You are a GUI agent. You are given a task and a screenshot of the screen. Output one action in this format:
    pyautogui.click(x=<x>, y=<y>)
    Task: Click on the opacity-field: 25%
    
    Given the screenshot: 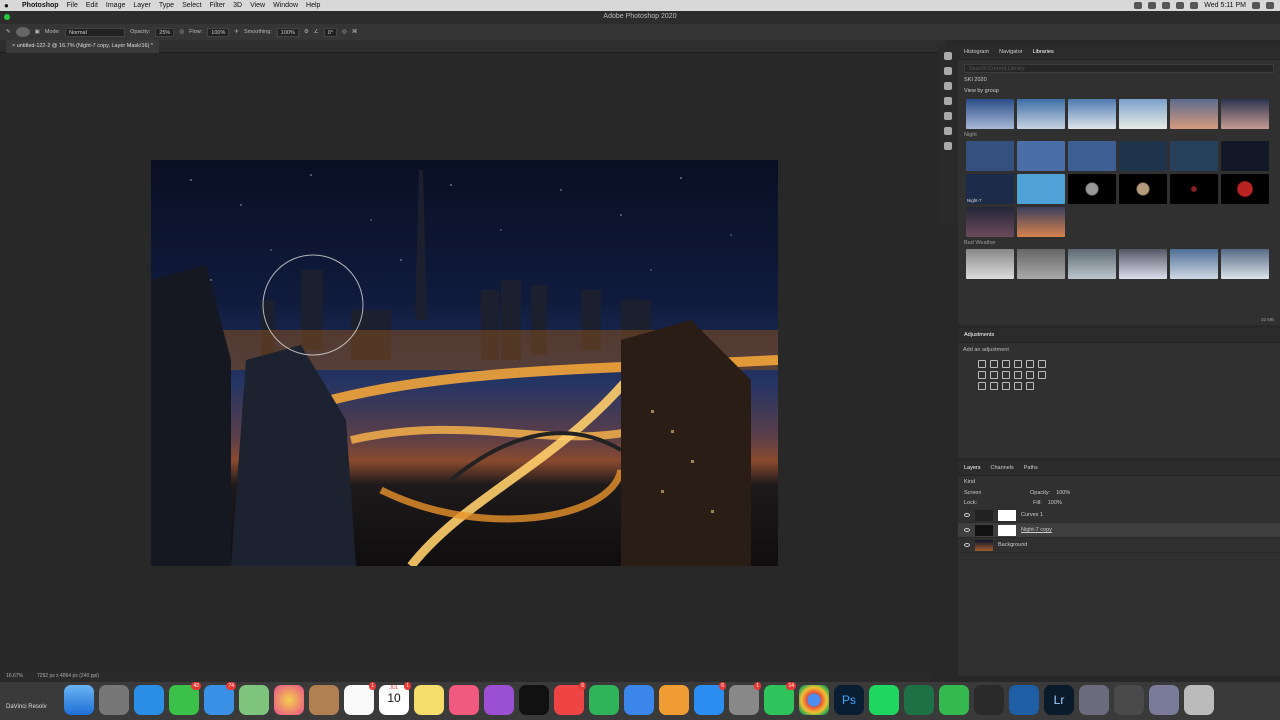 What is the action you would take?
    pyautogui.click(x=165, y=32)
    